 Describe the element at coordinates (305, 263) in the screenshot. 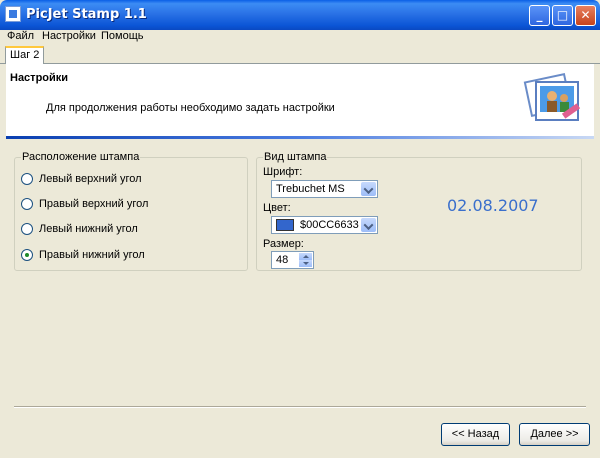

I see `spin-down-icon` at that location.